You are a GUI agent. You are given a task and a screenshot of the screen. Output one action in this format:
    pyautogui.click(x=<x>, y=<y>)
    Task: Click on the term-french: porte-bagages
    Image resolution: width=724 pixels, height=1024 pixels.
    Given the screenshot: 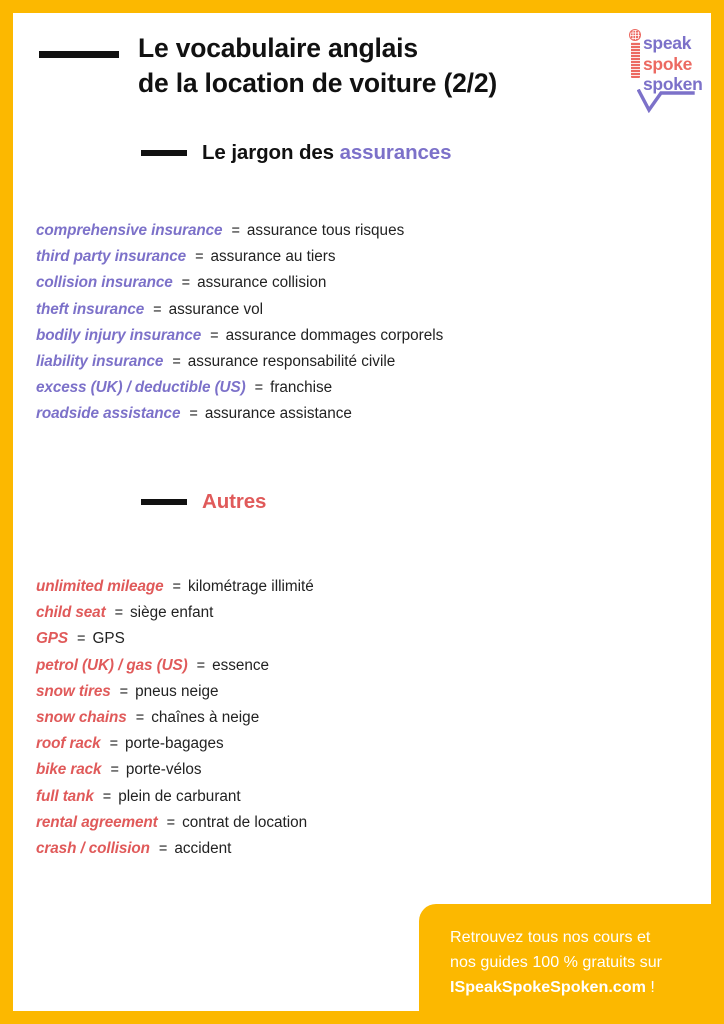 What is the action you would take?
    pyautogui.click(x=174, y=744)
    